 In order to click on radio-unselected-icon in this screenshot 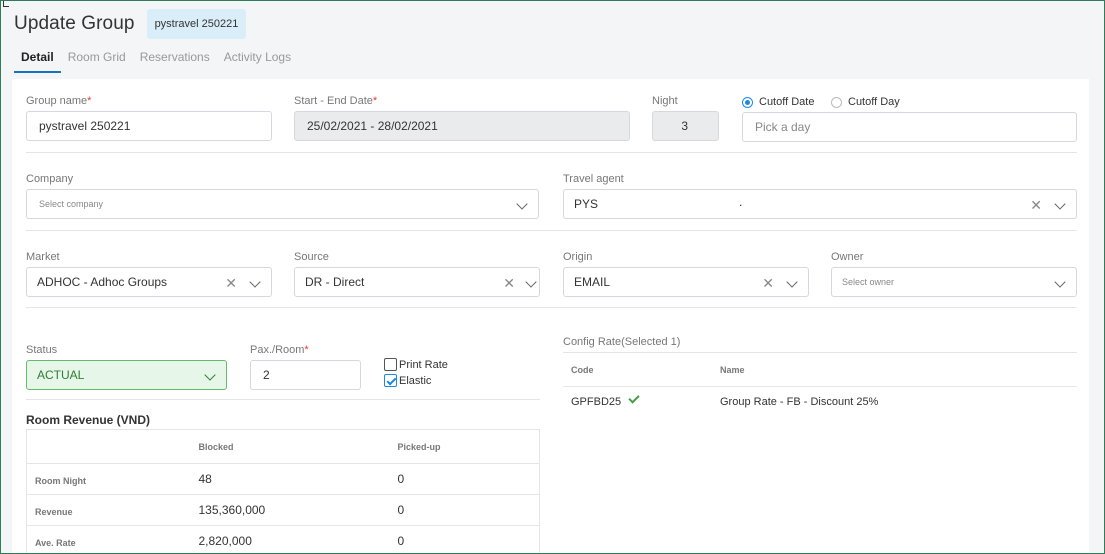, I will do `click(836, 102)`.